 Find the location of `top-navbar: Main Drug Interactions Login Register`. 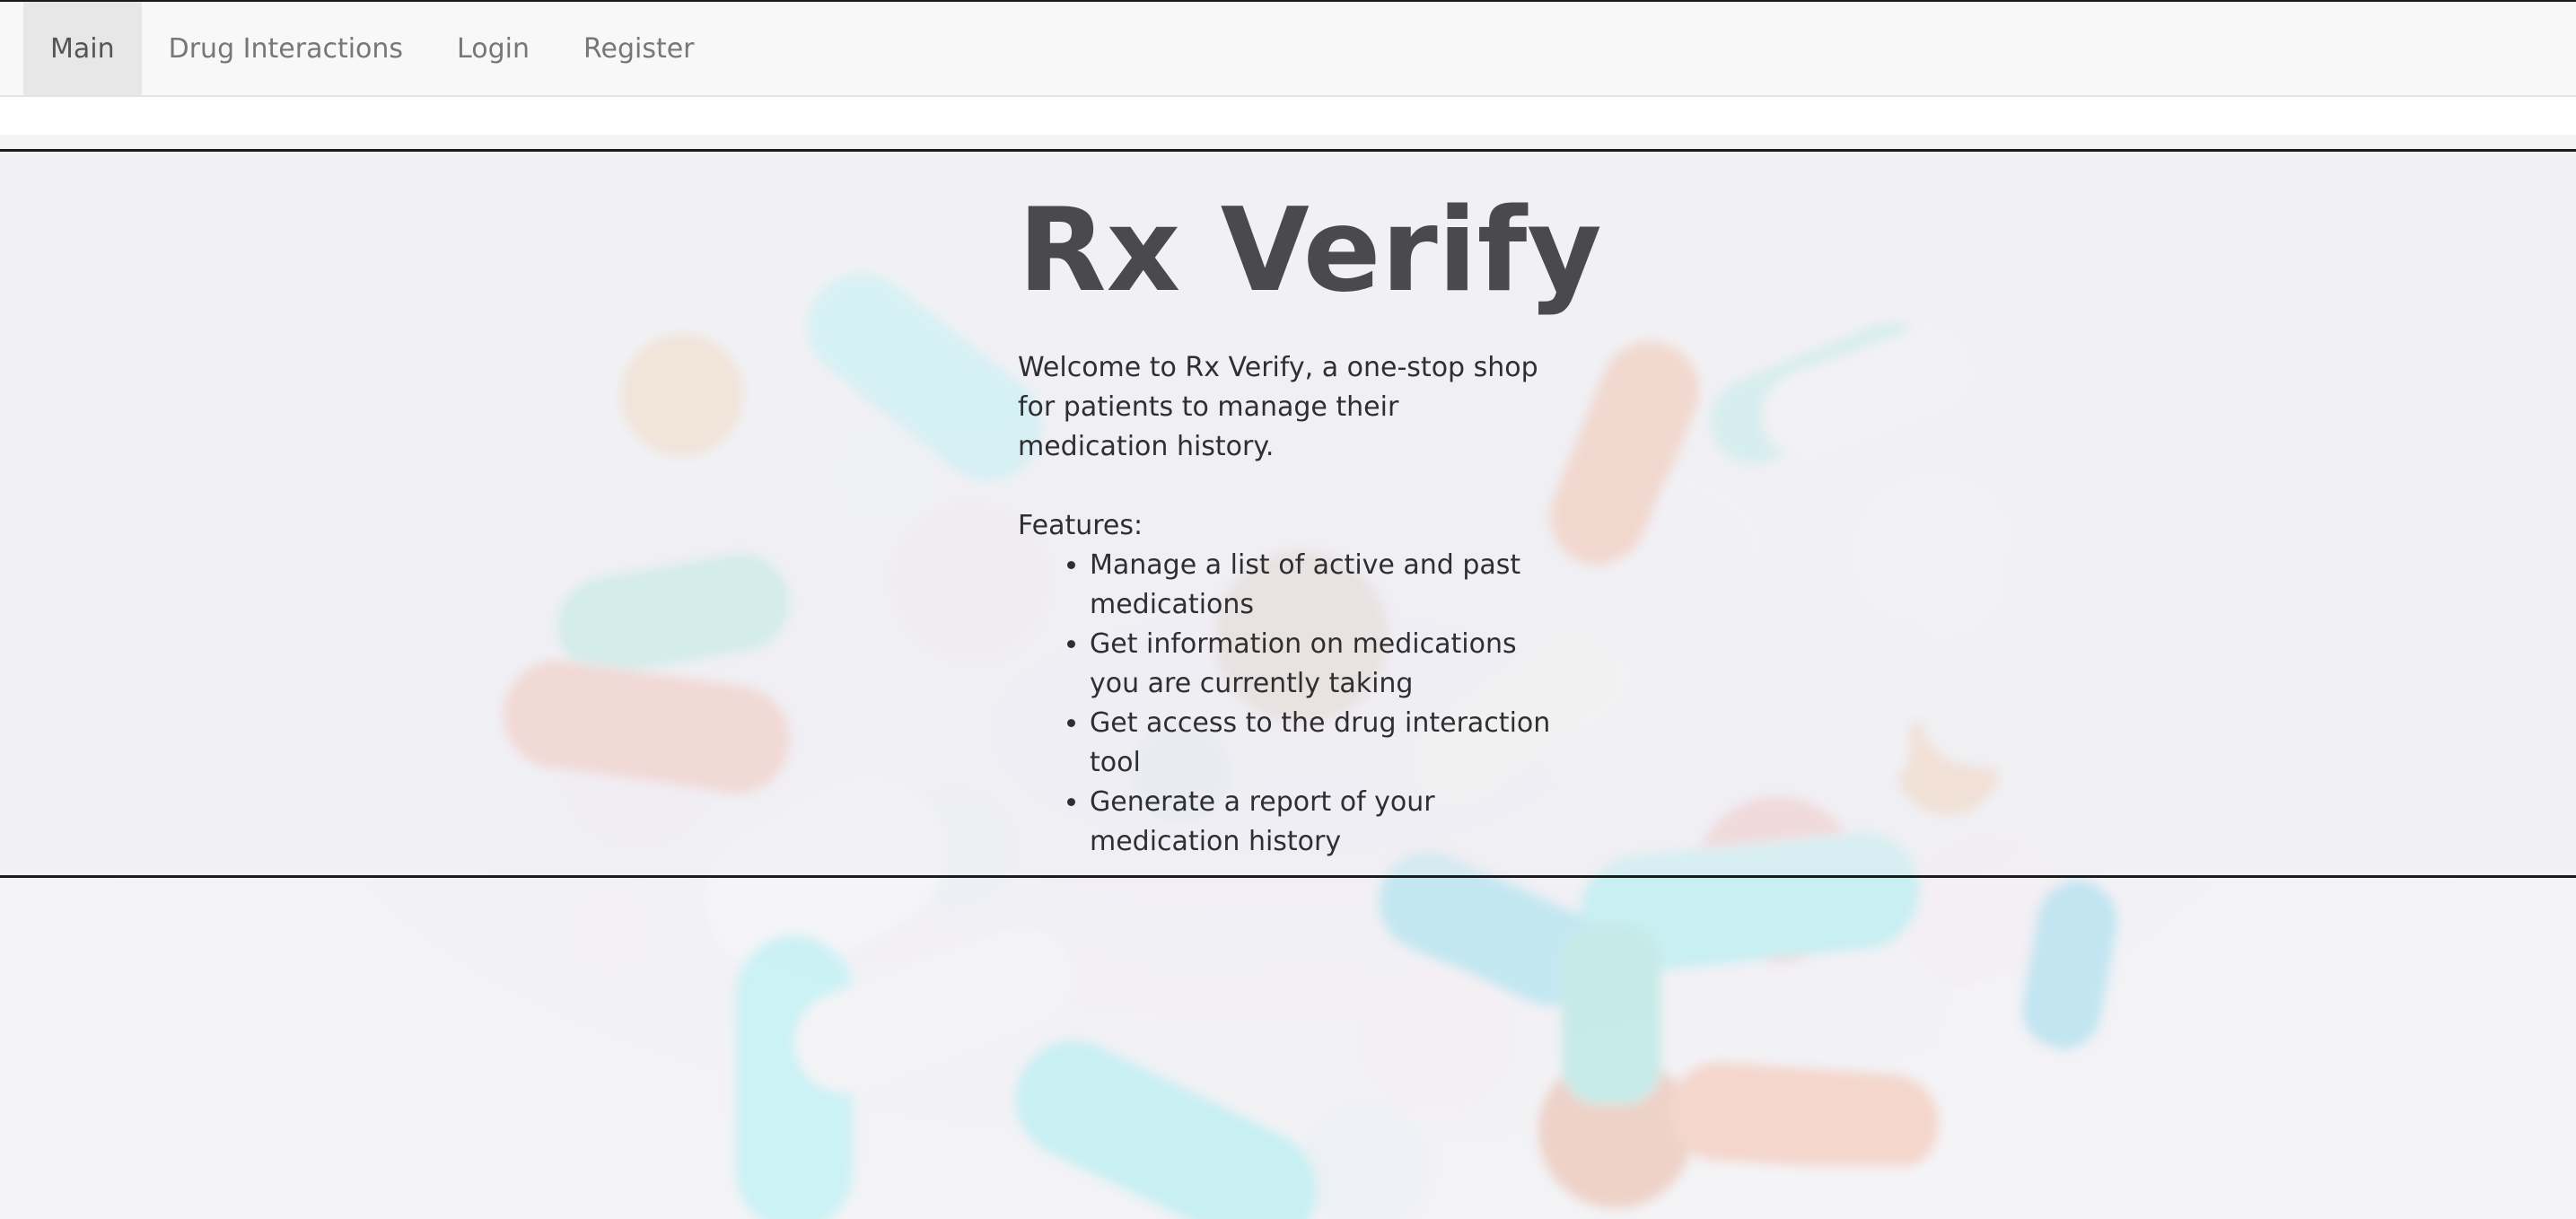

top-navbar: Main Drug Interactions Login Register is located at coordinates (1288, 48).